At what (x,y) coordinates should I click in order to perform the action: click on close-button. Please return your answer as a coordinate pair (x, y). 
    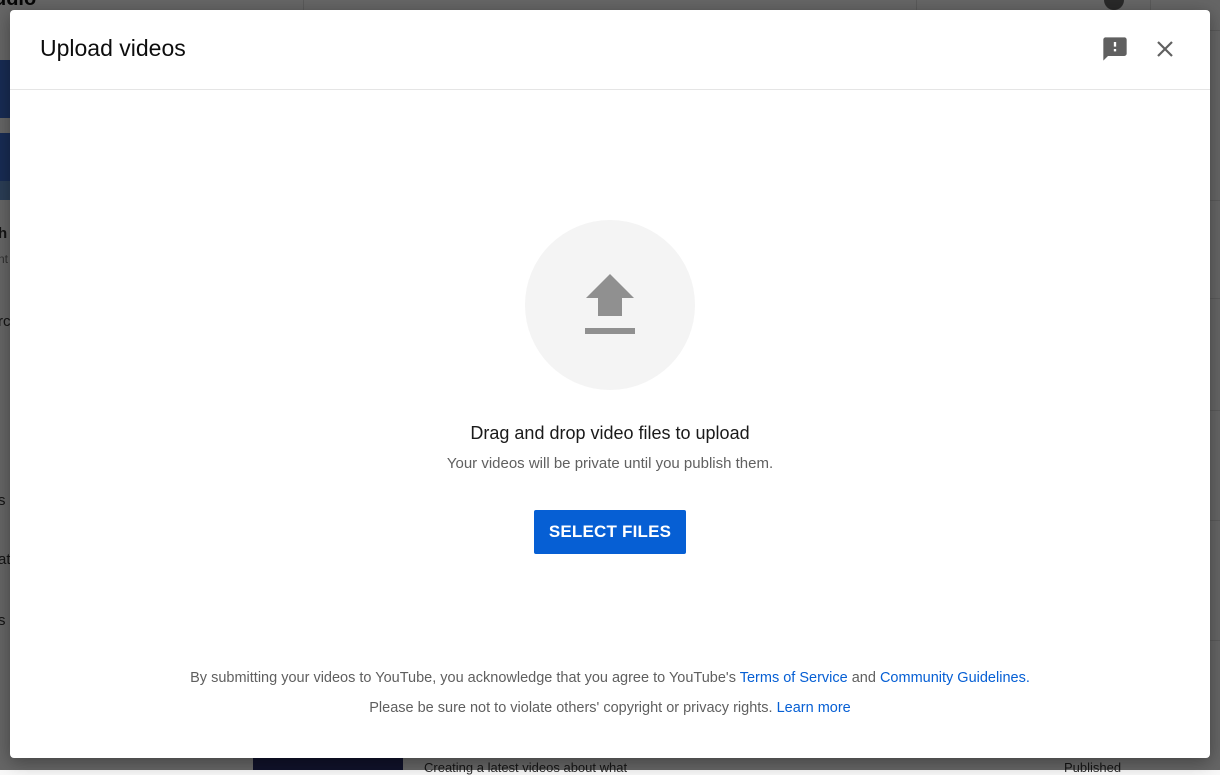
    Looking at the image, I should click on (1165, 49).